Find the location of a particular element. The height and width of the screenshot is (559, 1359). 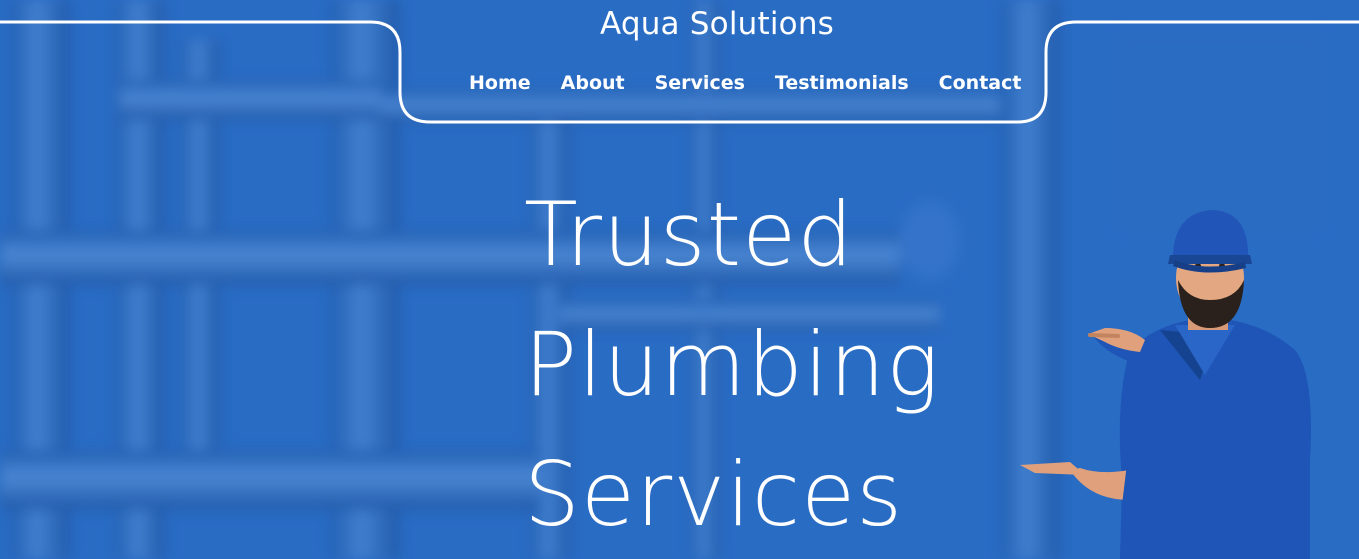

nav-link-testimonials: Testimonials is located at coordinates (842, 83).